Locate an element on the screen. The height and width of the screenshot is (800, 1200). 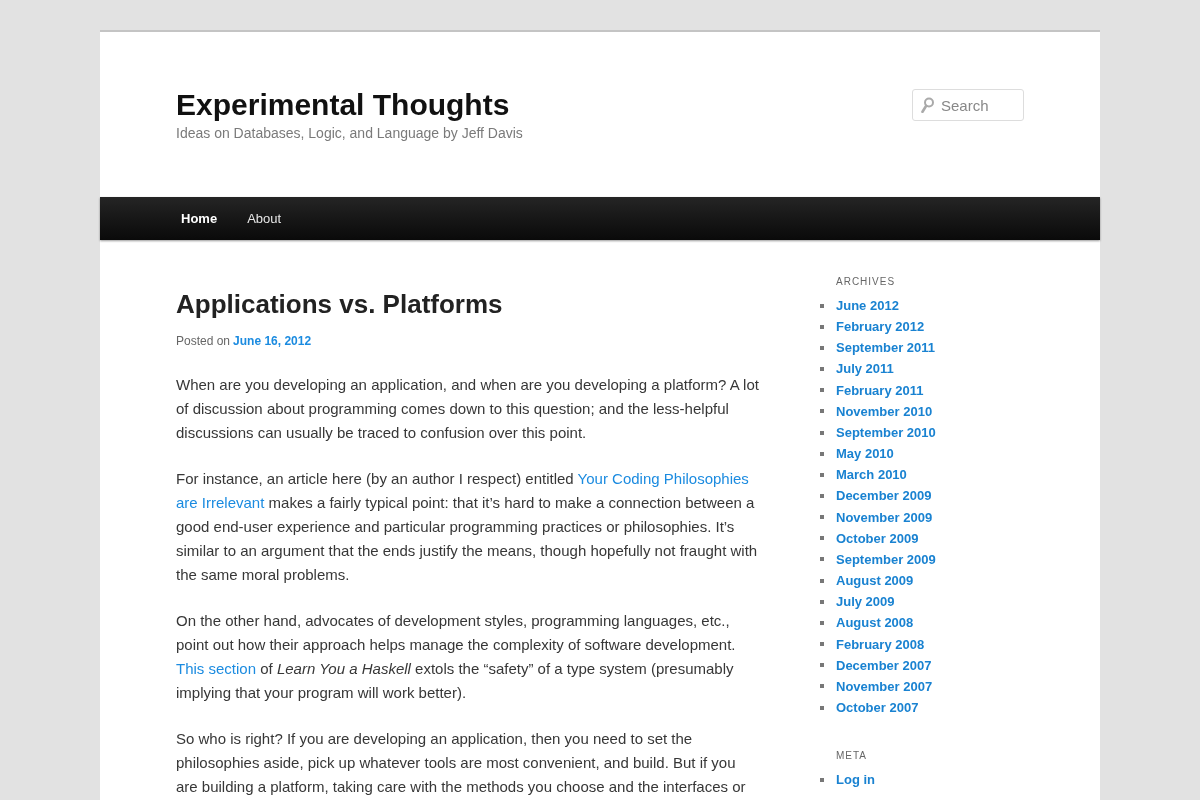
sidebar-link: September 2011 is located at coordinates (885, 348).